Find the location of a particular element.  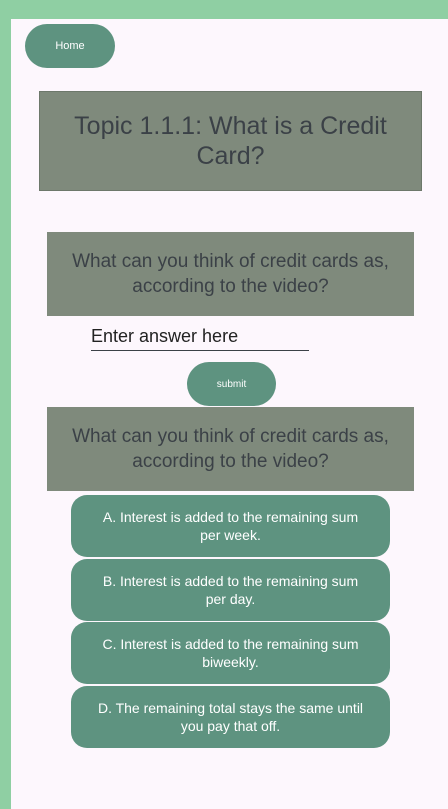

topic-title: Topic 1.1.1: What is a Credit Card? is located at coordinates (230, 141).